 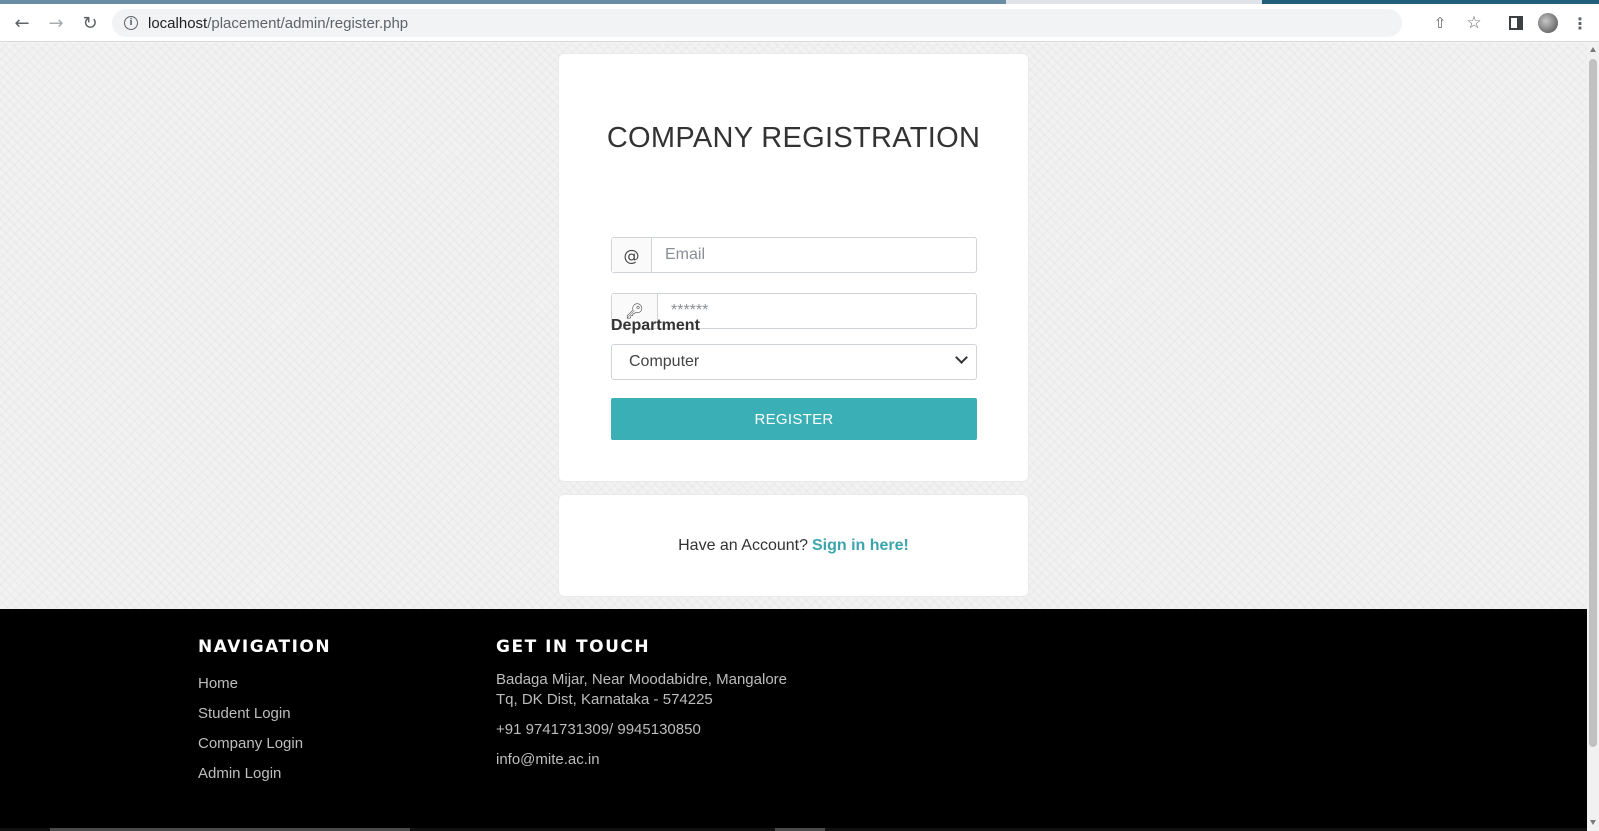 I want to click on register-button: REGISTER, so click(x=794, y=419).